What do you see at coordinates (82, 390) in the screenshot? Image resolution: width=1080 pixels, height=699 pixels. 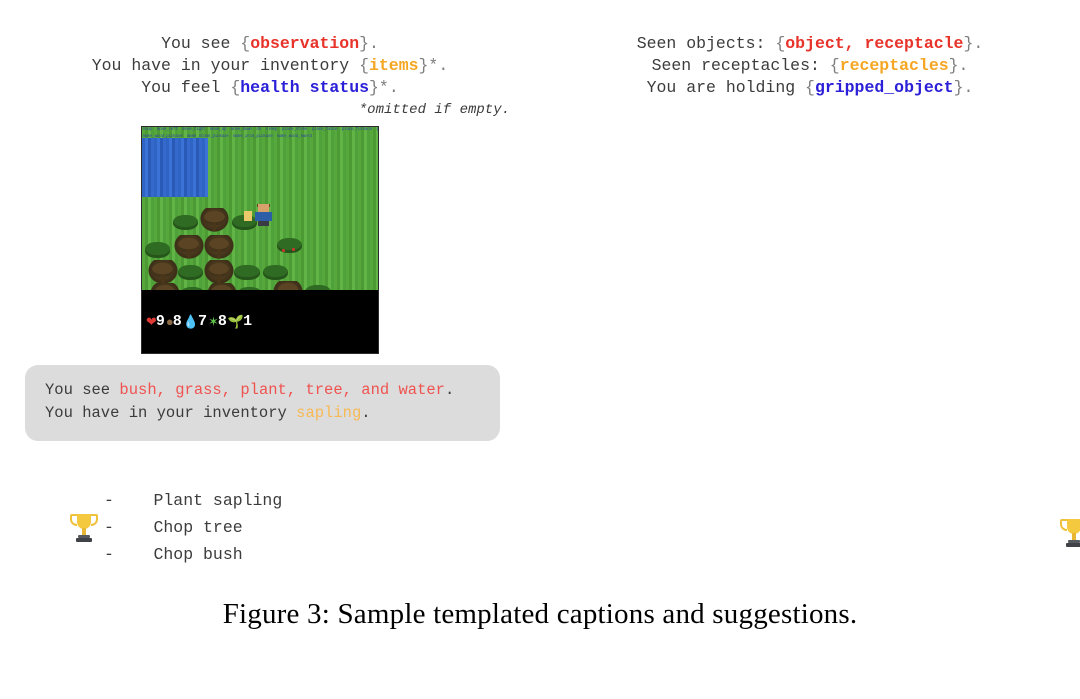 I see `caption-seg-prefix: You see` at bounding box center [82, 390].